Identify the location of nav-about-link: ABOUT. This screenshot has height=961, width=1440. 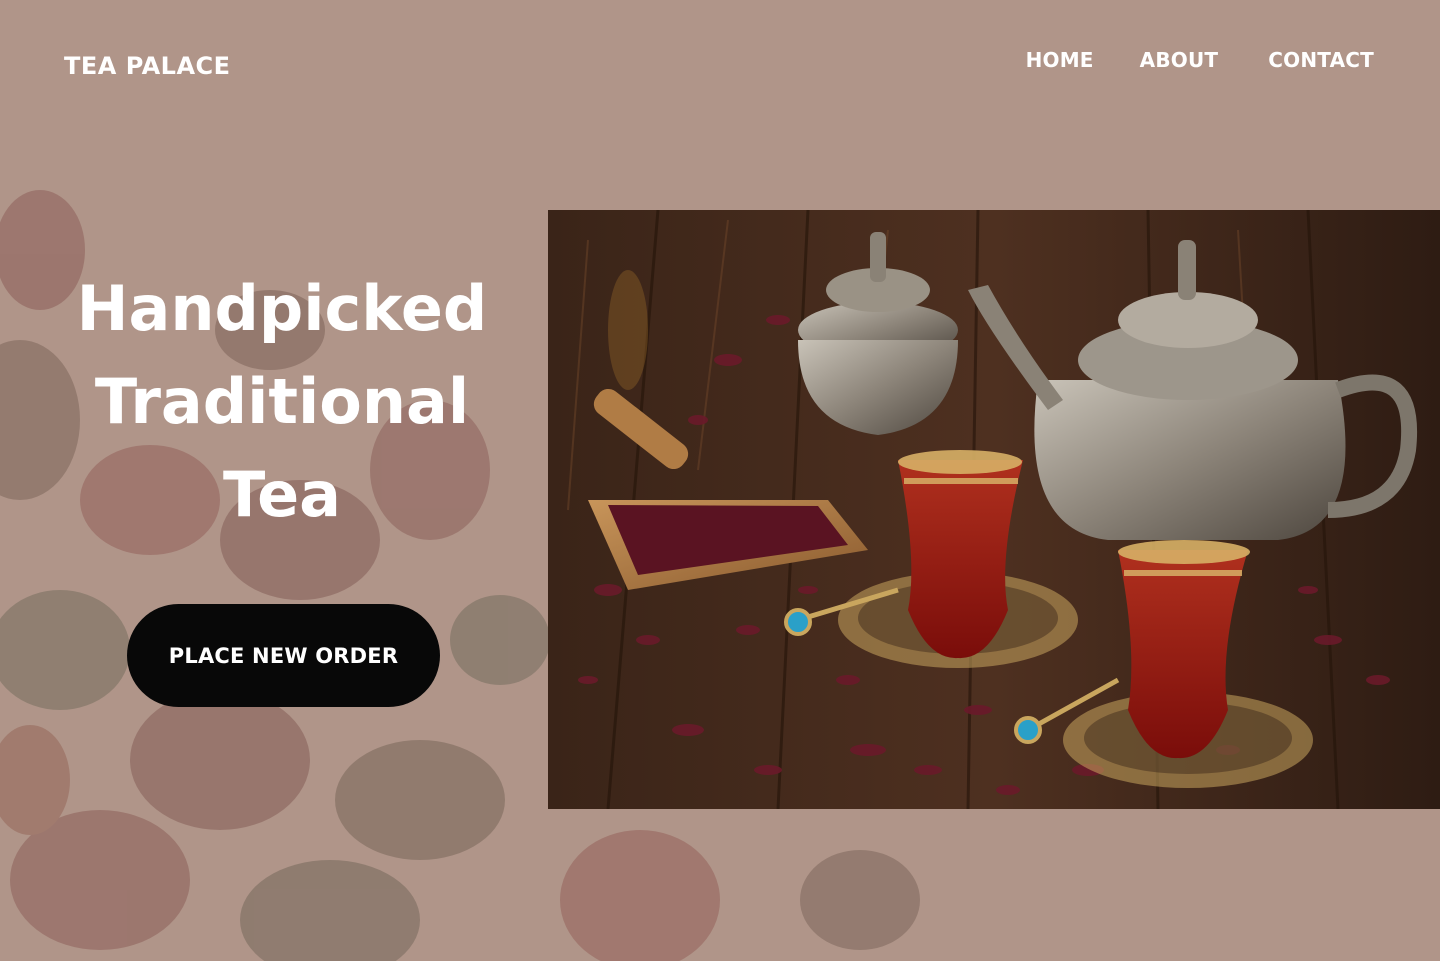
(1179, 60).